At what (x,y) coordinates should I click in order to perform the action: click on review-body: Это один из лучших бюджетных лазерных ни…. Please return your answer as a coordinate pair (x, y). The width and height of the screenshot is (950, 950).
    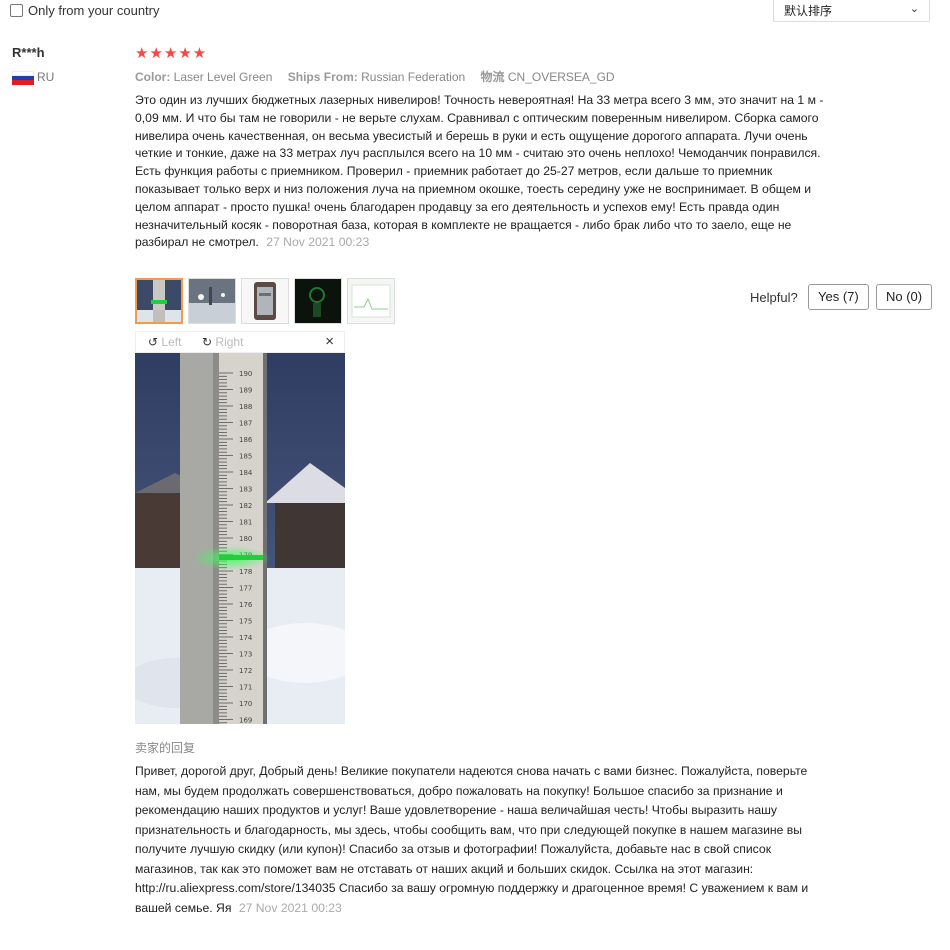
    Looking at the image, I should click on (479, 171).